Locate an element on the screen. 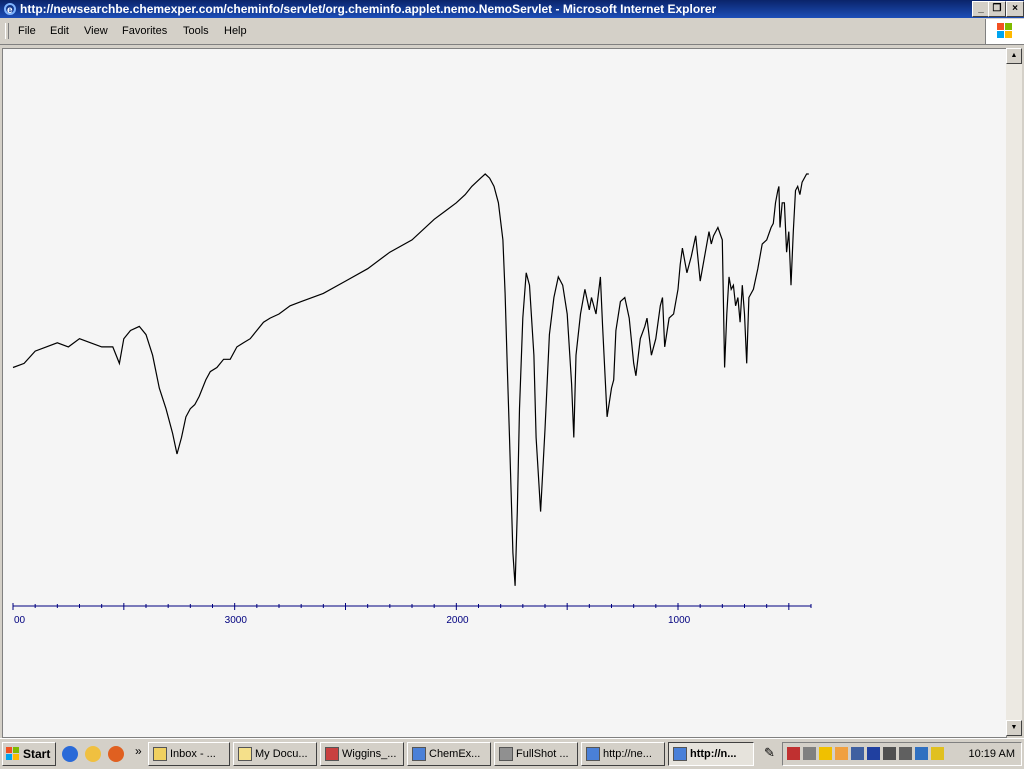 This screenshot has width=1024, height=769. menu-tools: Tools is located at coordinates (196, 31).